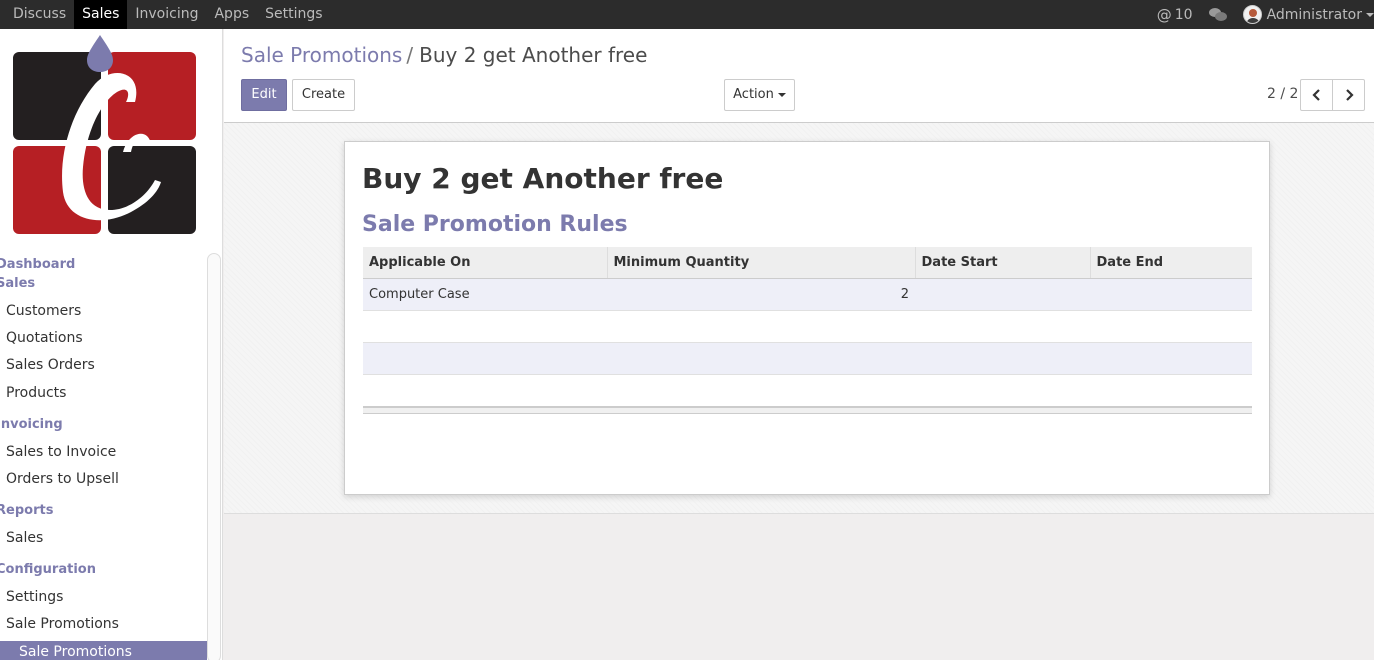 The height and width of the screenshot is (660, 1374). I want to click on menu-sales: Sales, so click(101, 14).